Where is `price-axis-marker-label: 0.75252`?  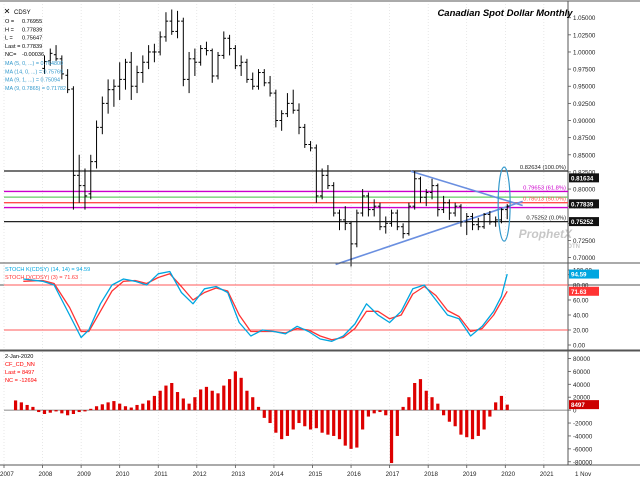
price-axis-marker-label: 0.75252 is located at coordinates (582, 222).